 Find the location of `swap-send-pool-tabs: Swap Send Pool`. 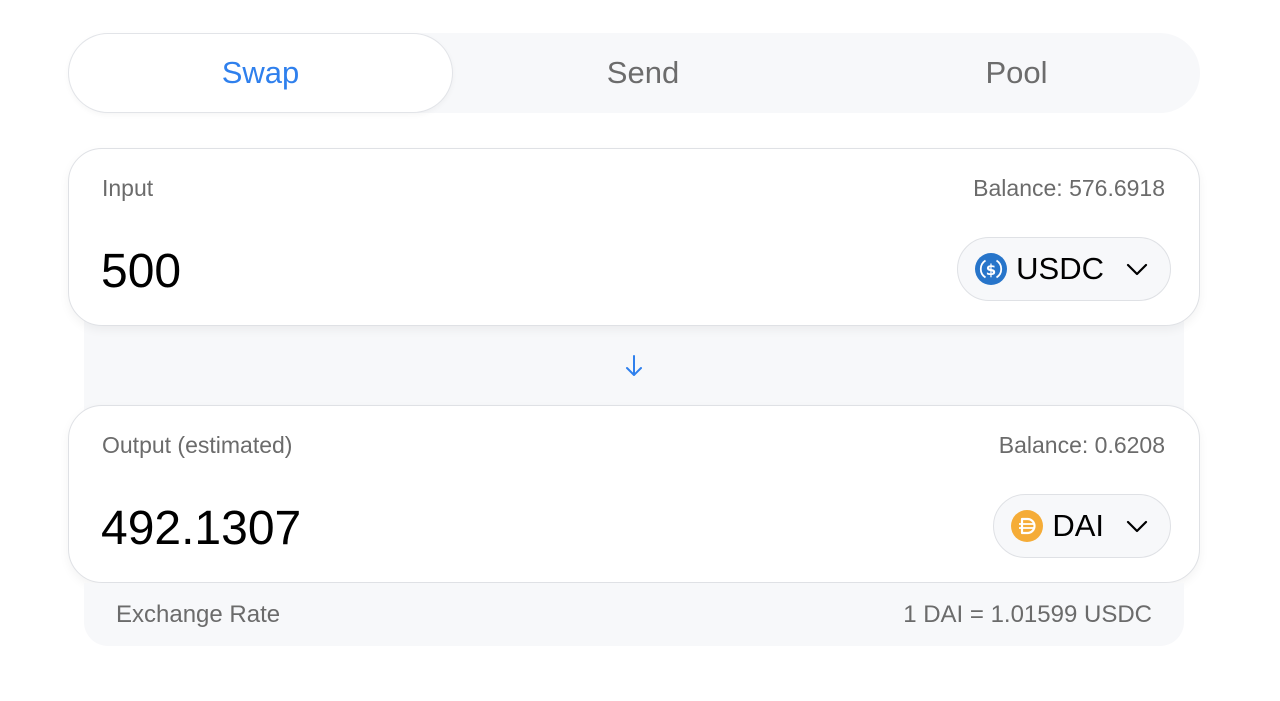

swap-send-pool-tabs: Swap Send Pool is located at coordinates (634, 73).